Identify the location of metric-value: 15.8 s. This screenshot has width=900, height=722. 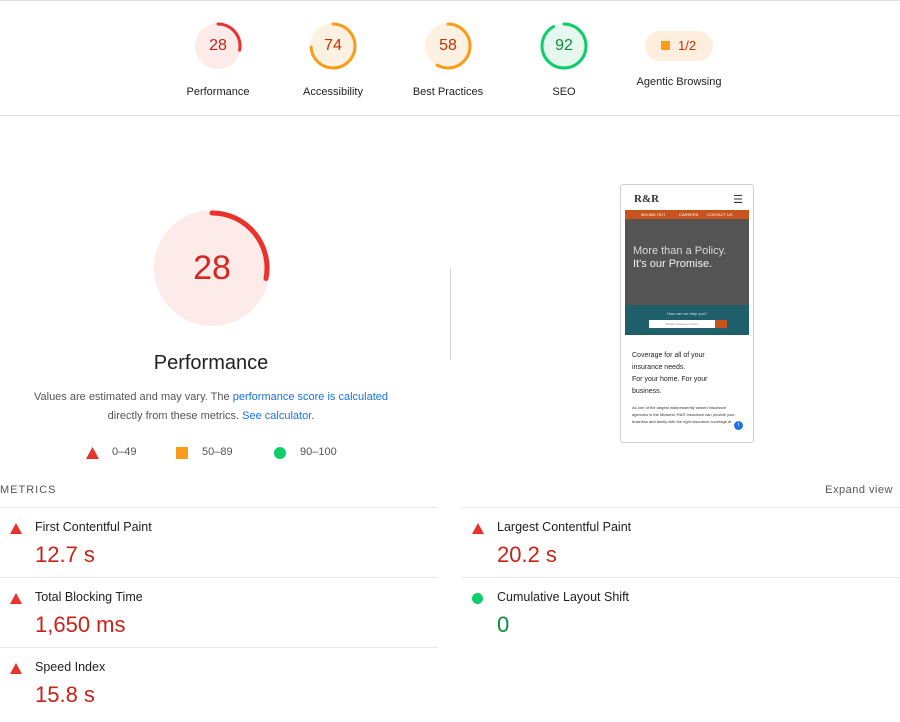
(65, 694).